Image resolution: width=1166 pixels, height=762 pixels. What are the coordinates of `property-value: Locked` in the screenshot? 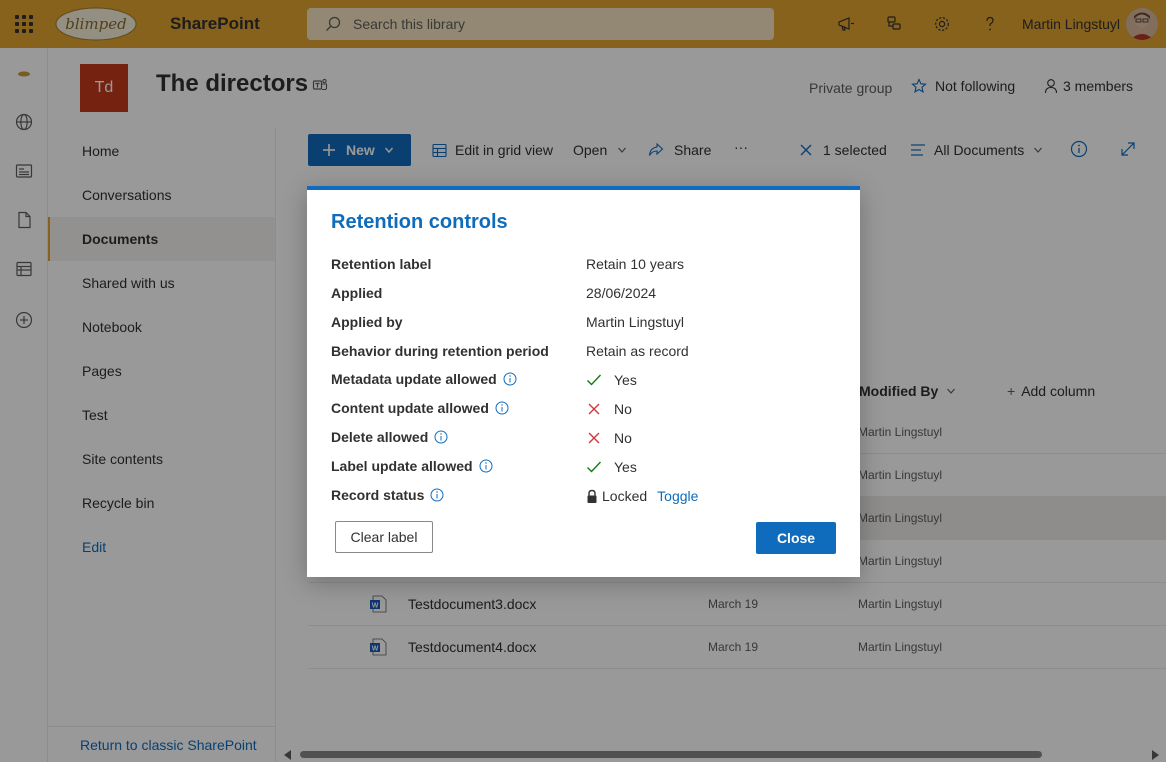 It's located at (625, 496).